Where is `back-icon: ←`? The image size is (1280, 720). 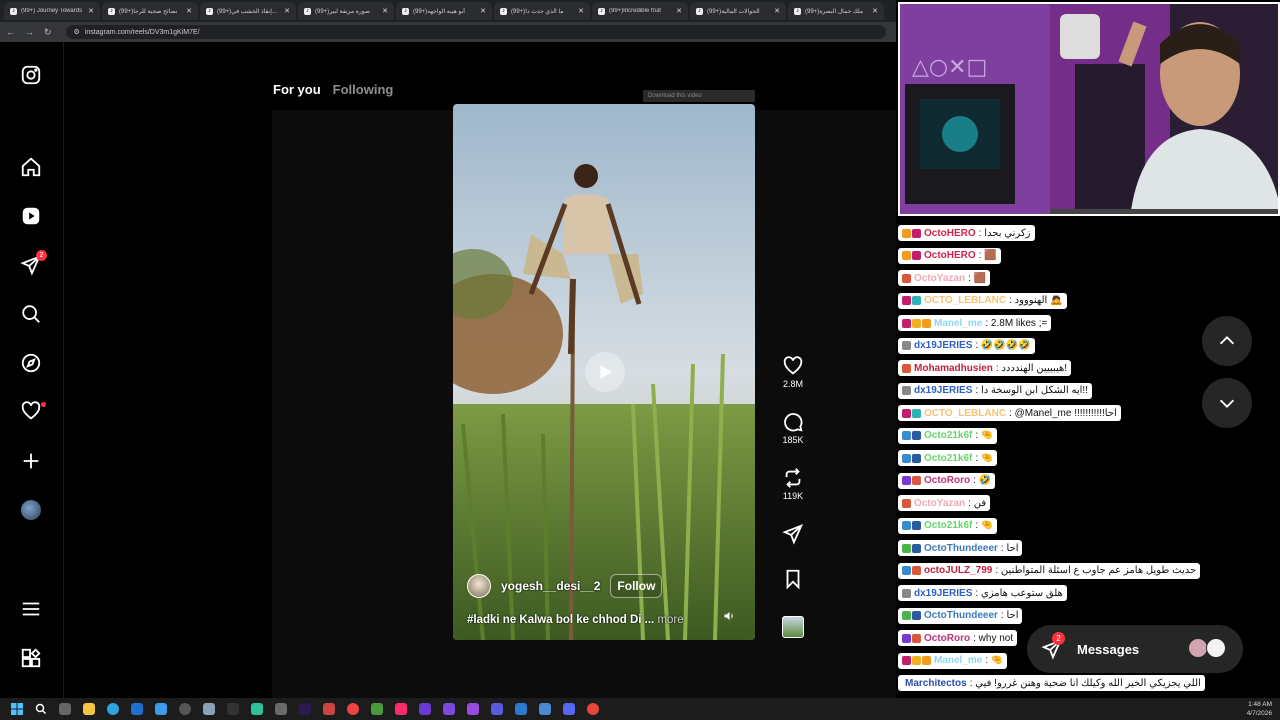
back-icon: ← is located at coordinates (10, 32).